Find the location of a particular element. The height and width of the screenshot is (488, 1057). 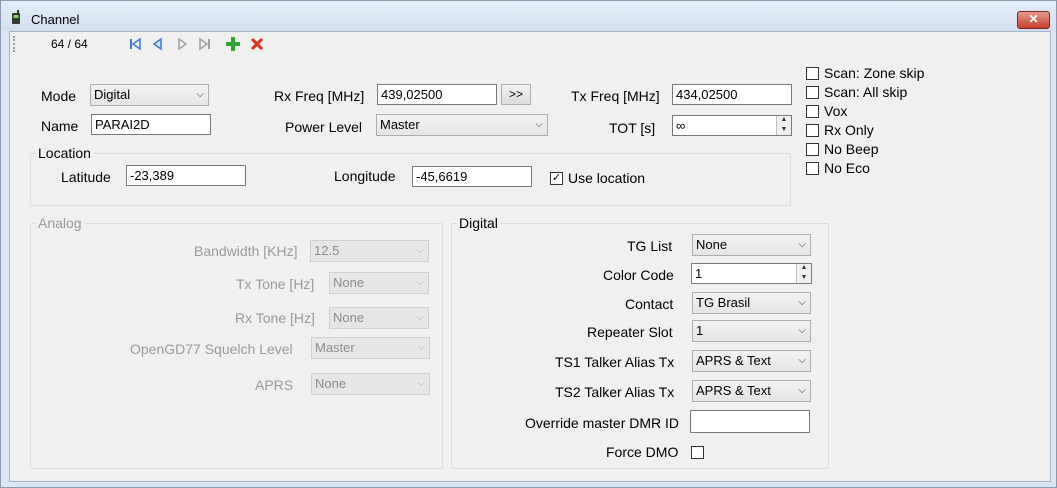

ts2-talker-alias-value: APRS & Text is located at coordinates (733, 390).